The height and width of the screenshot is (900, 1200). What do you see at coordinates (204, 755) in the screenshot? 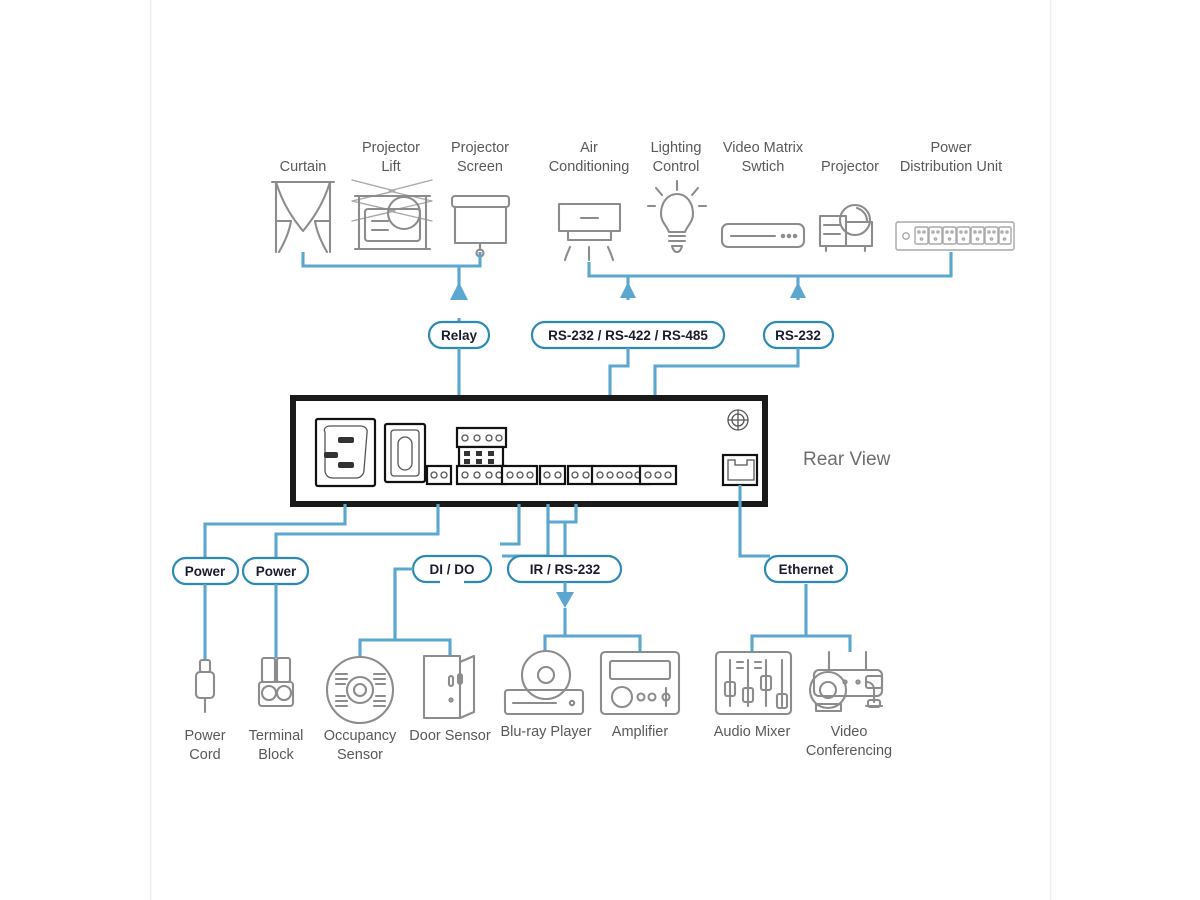
I see `label-power-cord-line2: Cord` at bounding box center [204, 755].